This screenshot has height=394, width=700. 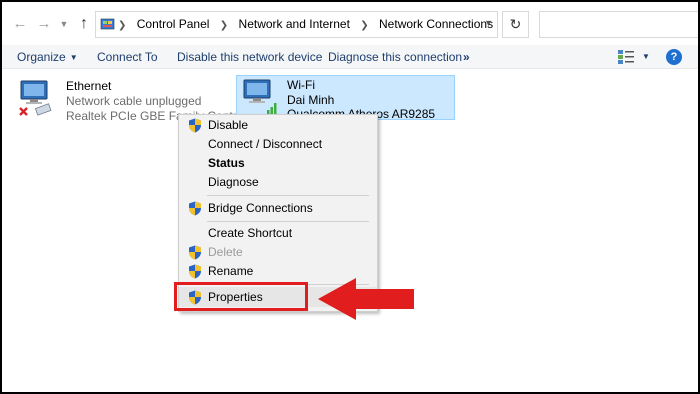 What do you see at coordinates (231, 271) in the screenshot?
I see `menu-item-label: Rename` at bounding box center [231, 271].